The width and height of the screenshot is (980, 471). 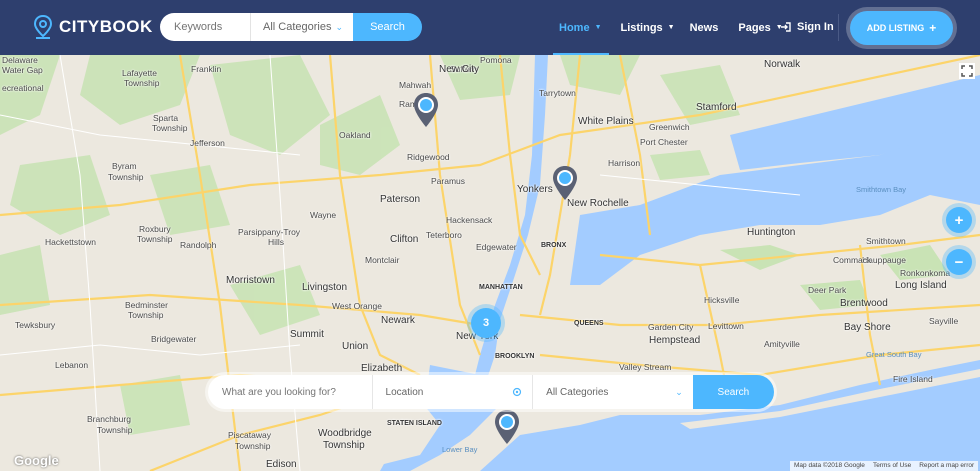 I want to click on add-listing-button: ADD LISTING +, so click(x=901, y=28).